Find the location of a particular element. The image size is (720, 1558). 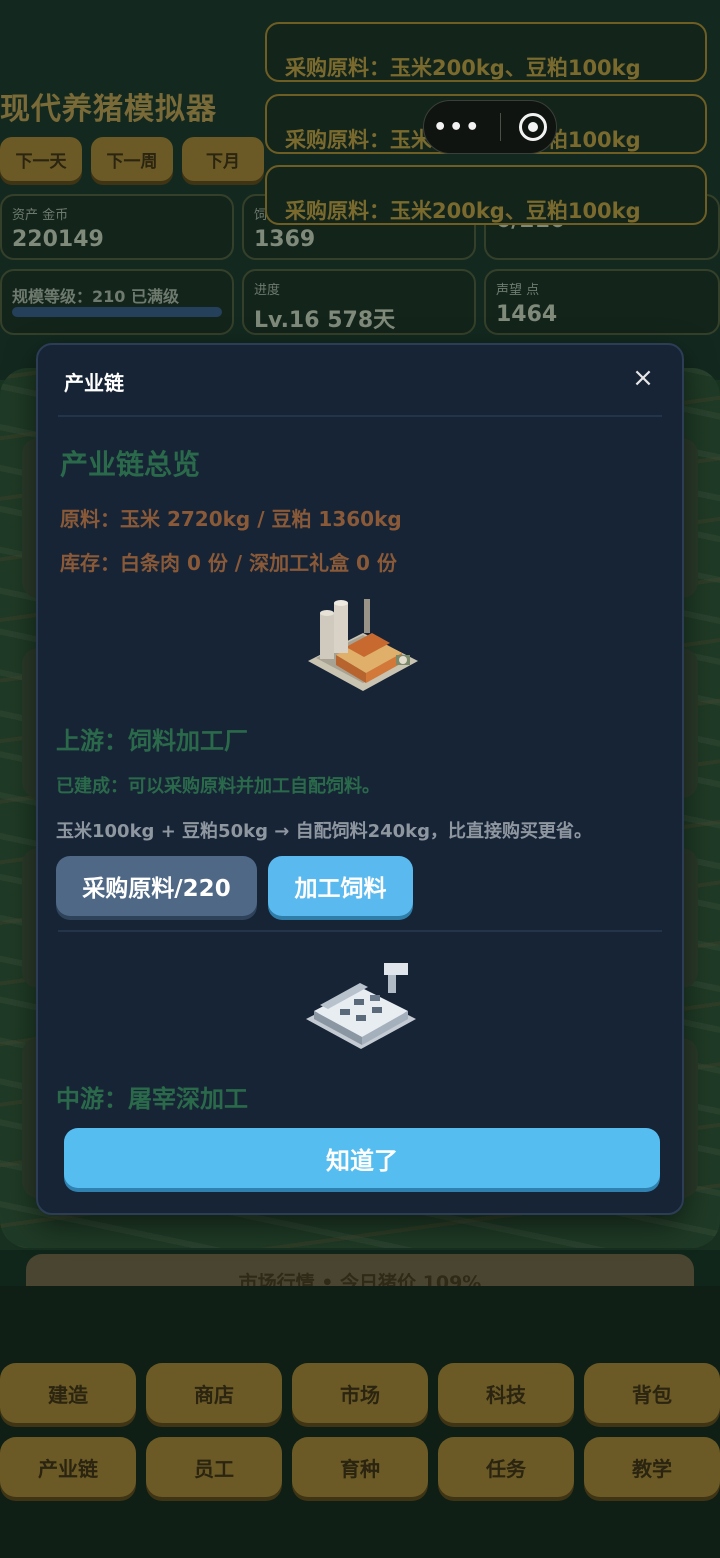

next-week-button: 下一周 is located at coordinates (132, 159).